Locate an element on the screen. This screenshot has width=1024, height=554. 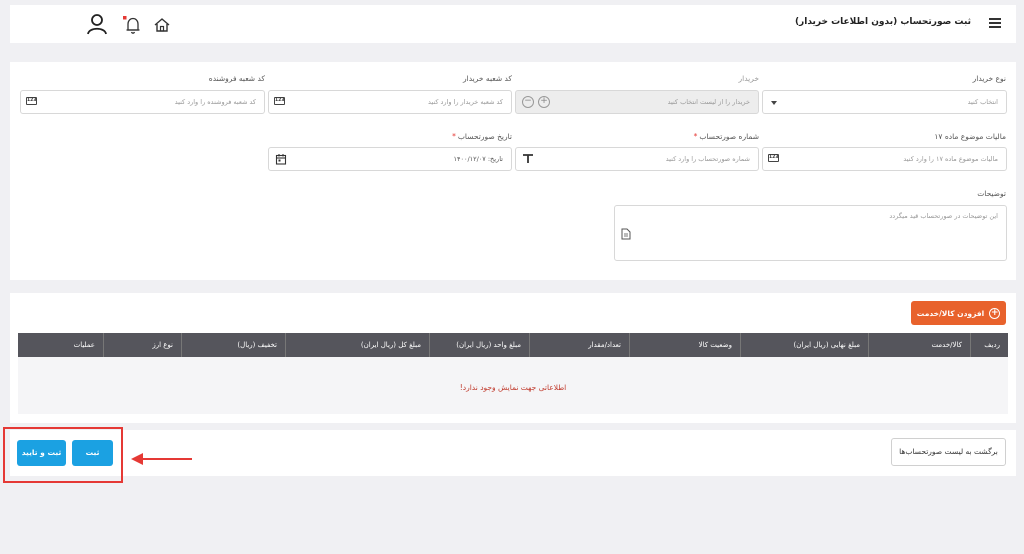
top-bar: ثبت صورتحساب (بدون اطلاعات خریدار) is located at coordinates (513, 24).